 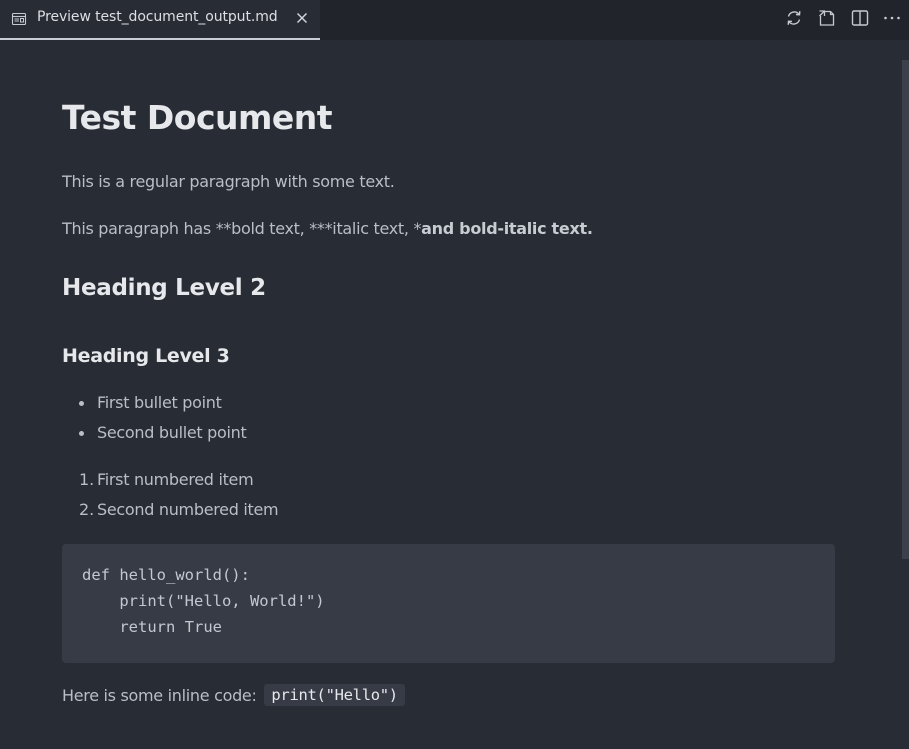 What do you see at coordinates (172, 432) in the screenshot?
I see `list-item: Second bullet point` at bounding box center [172, 432].